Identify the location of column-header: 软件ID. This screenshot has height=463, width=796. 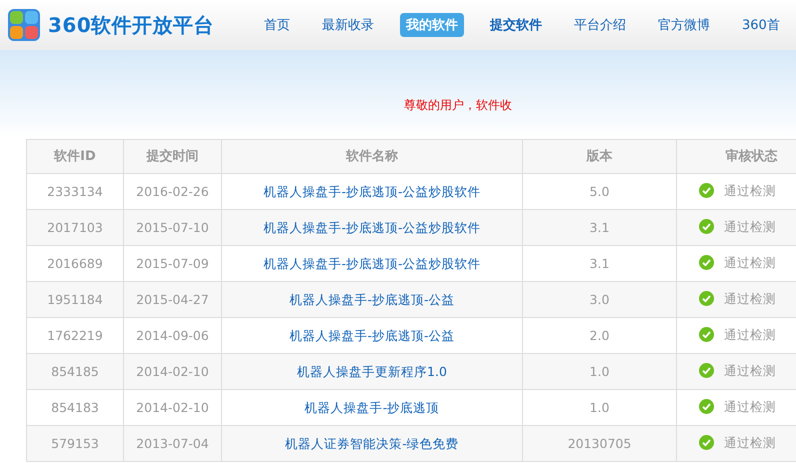
(75, 157).